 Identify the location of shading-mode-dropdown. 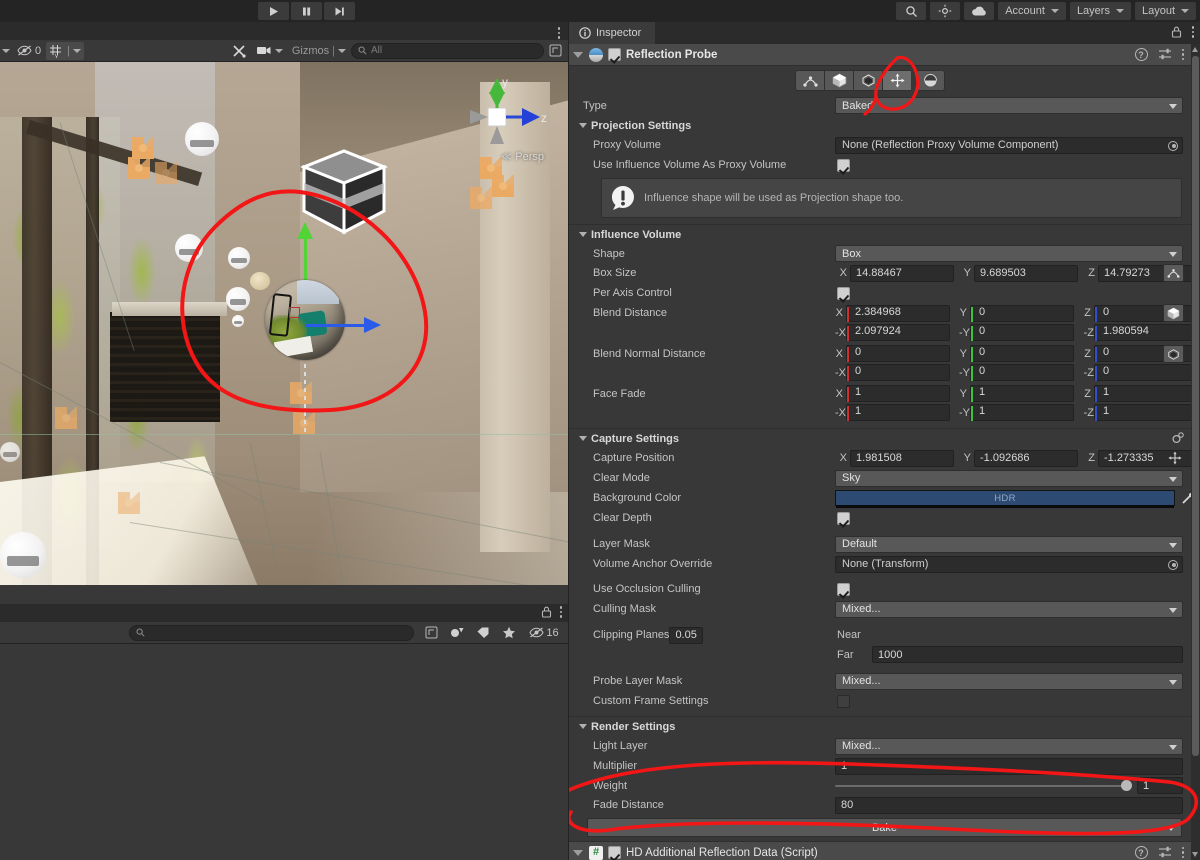
(6, 51).